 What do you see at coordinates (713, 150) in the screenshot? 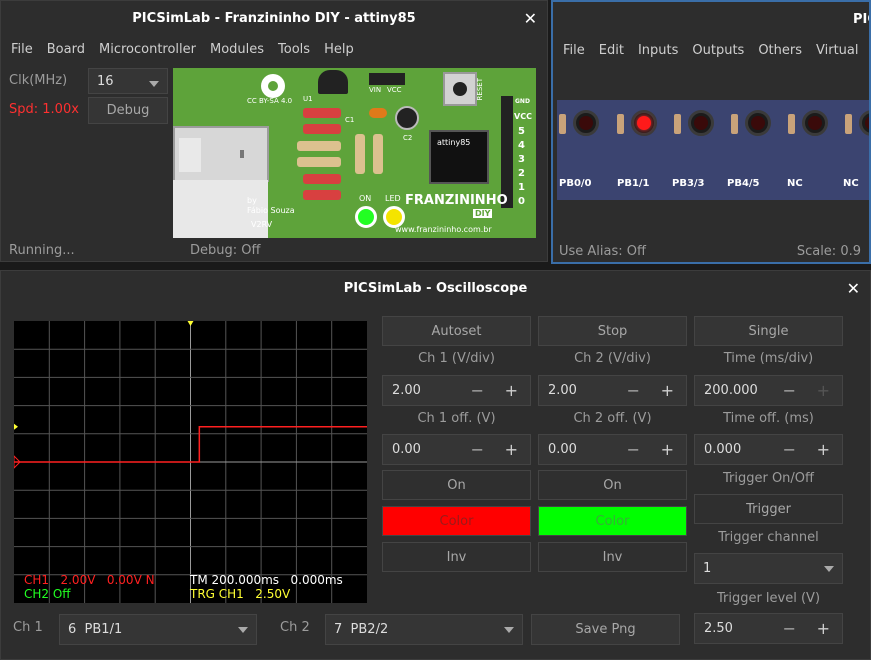
I see `leds-panel: PB0/0 PB1/1 PB3/3 PB4/5 NC NC` at bounding box center [713, 150].